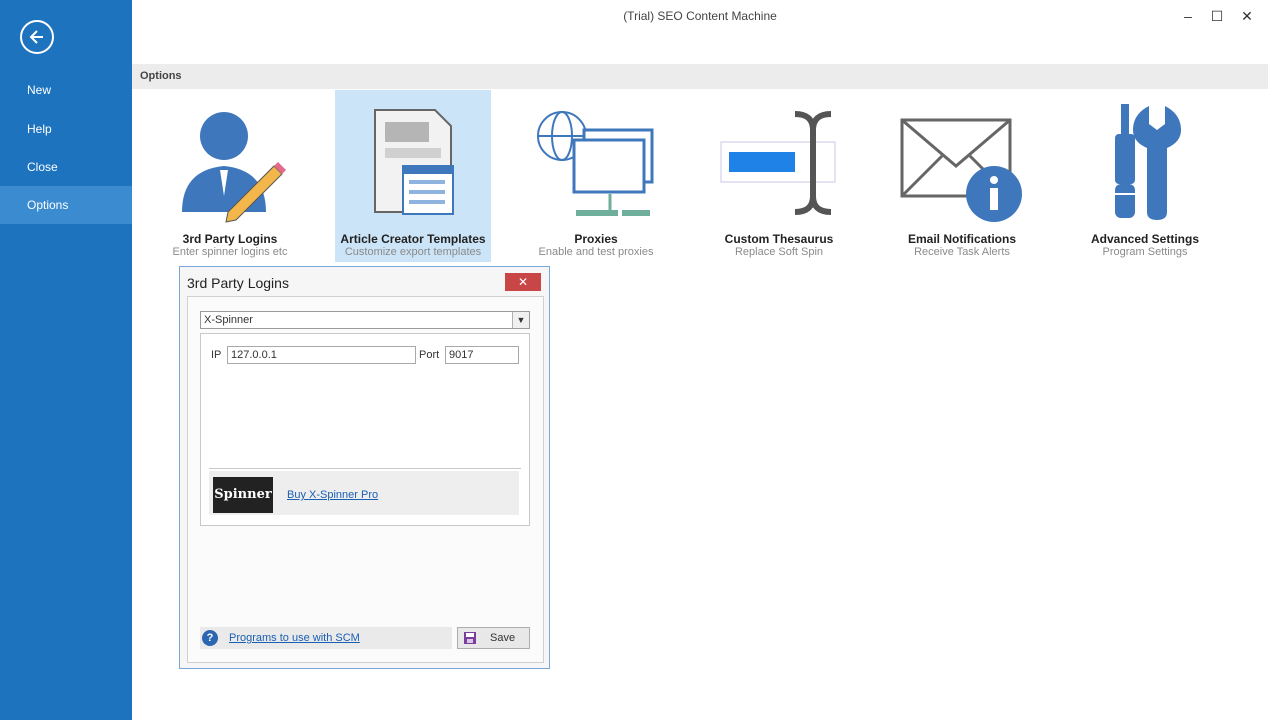 This screenshot has width=1268, height=720. I want to click on spinner-select-value: X-Spinner, so click(228, 320).